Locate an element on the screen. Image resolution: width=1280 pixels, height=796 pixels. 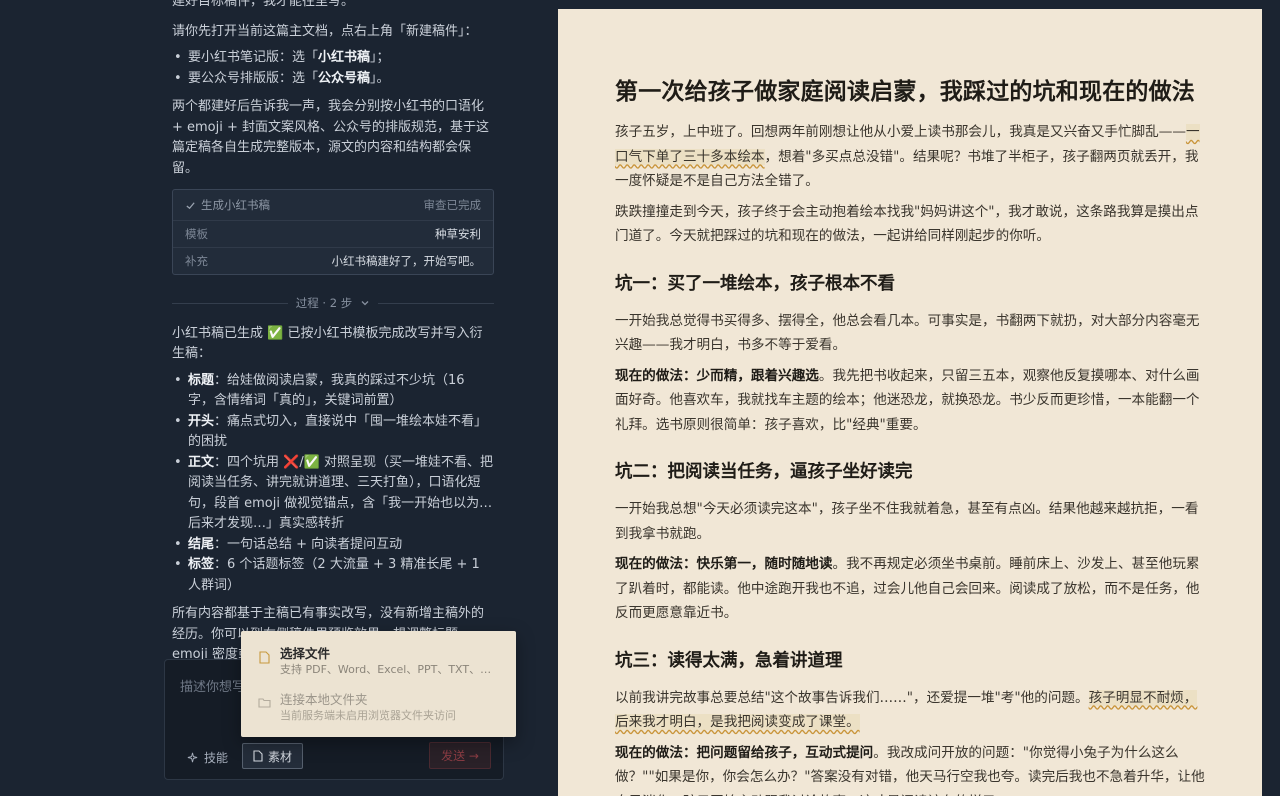
chat-step-list: 要小红书笔记版：选「小红书稿」； 要公众号排版版：选「公众号稿」。 is located at coordinates (334, 69).